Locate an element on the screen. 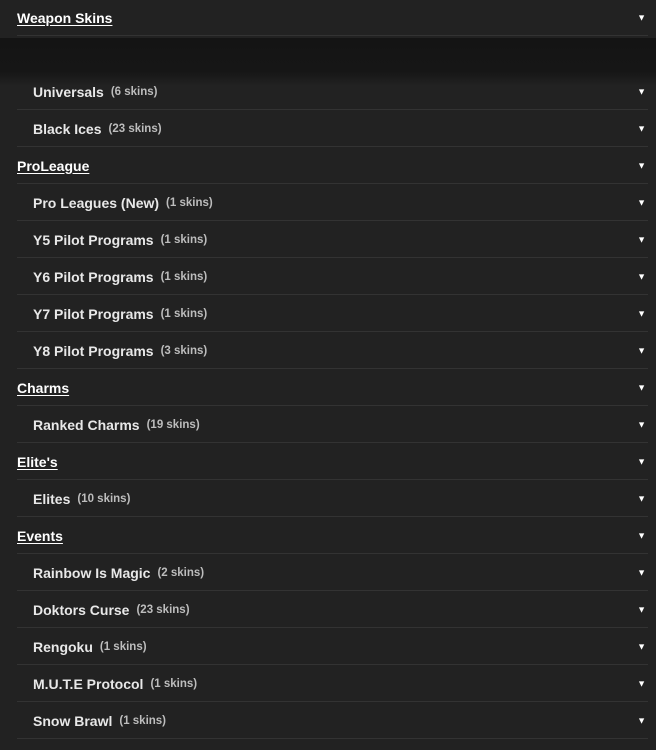 Image resolution: width=656 pixels, height=750 pixels. row-label-group: Pro Leagues (New) (1 skins) is located at coordinates (123, 202).